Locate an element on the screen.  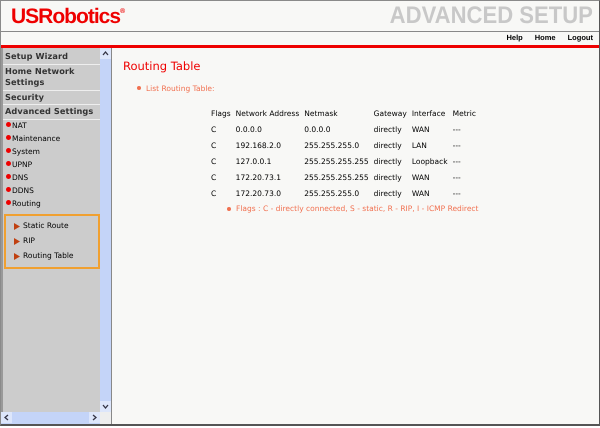
scroll-right-icon is located at coordinates (94, 417).